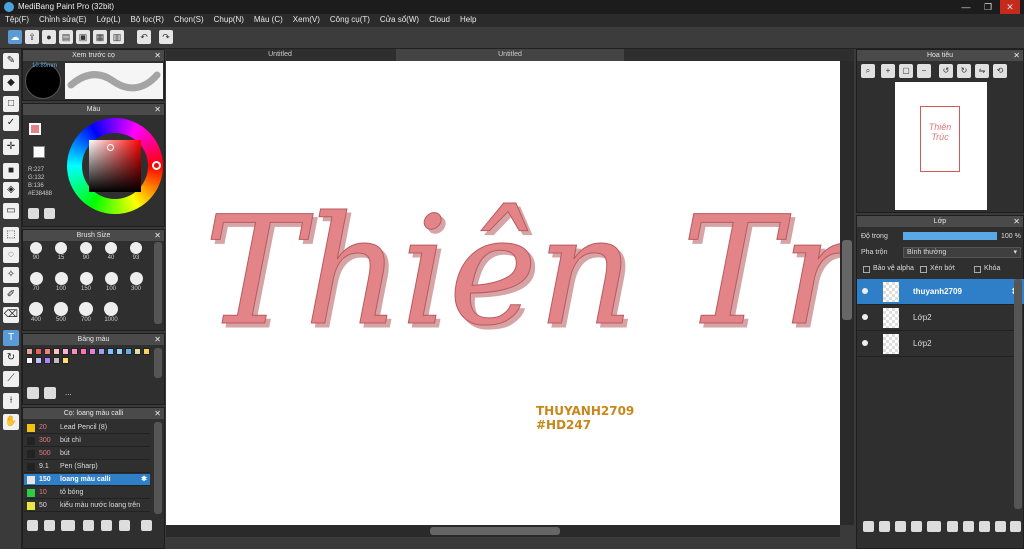 The height and width of the screenshot is (549, 1024). Describe the element at coordinates (189, 20) in the screenshot. I see `menu-select: Chọn(S)` at that location.